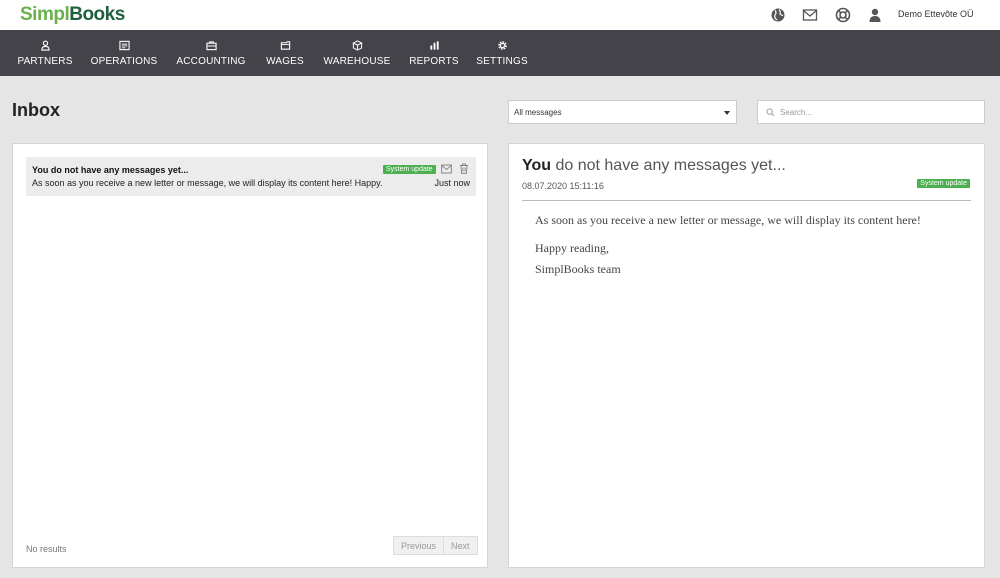  I want to click on nav-partners: PARTNERS, so click(44, 53).